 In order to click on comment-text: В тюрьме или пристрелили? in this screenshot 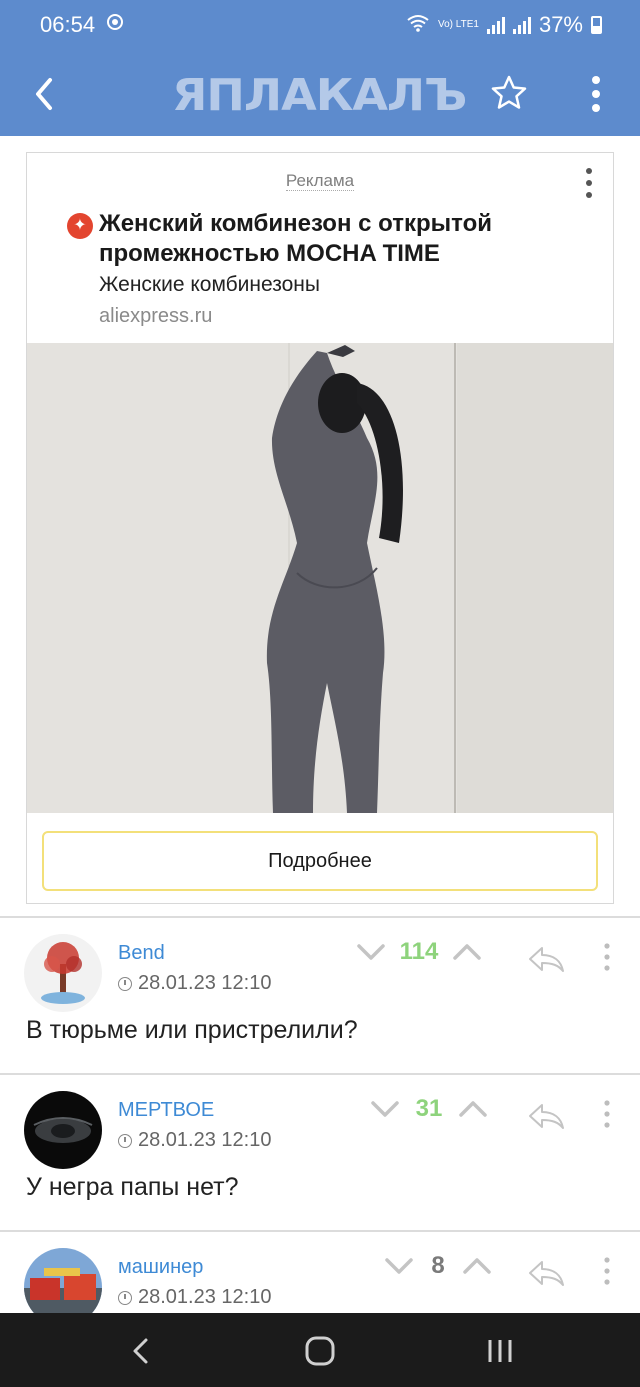, I will do `click(192, 1030)`.